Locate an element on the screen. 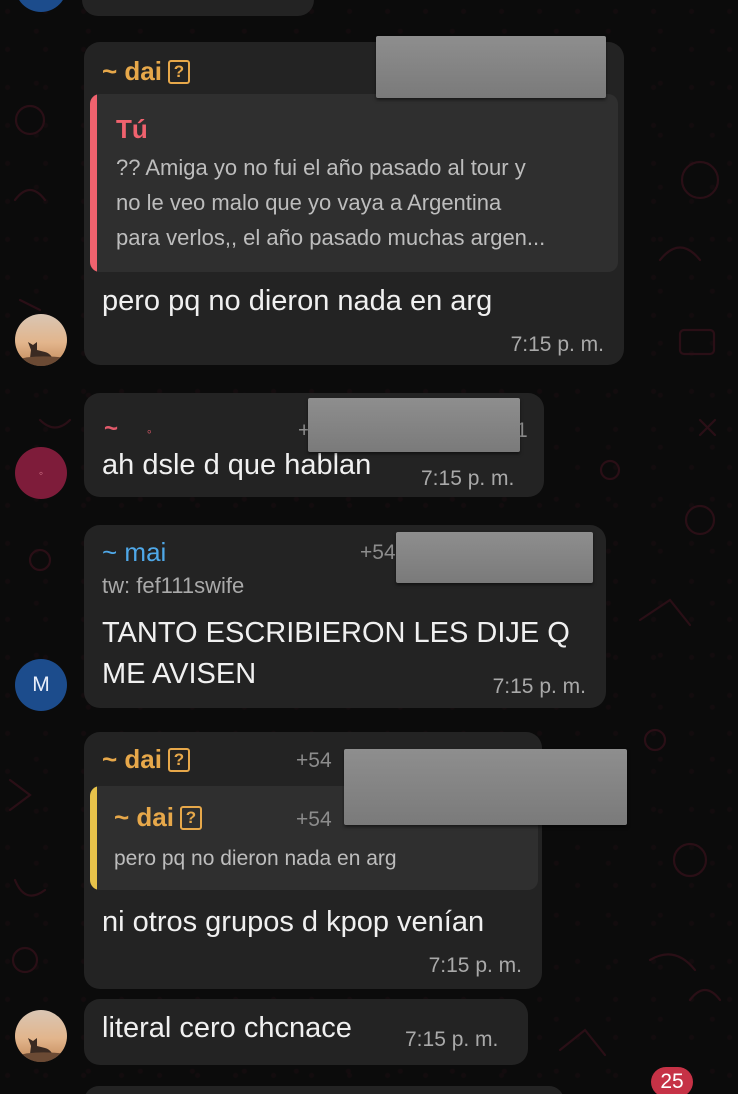 The width and height of the screenshot is (738, 1094). message-text: ah dsle d que hablan is located at coordinates (237, 465).